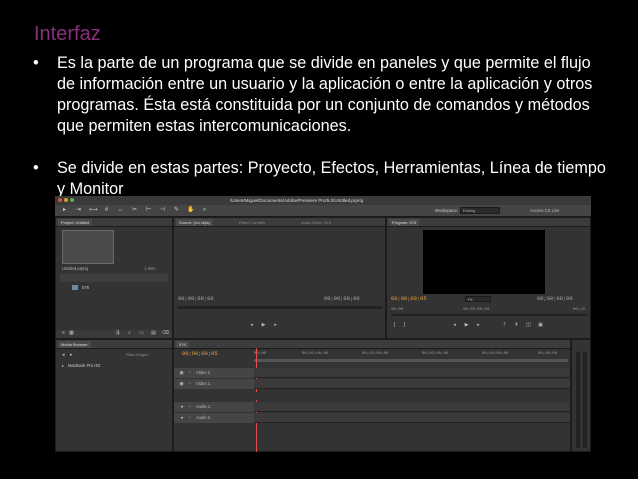  Describe the element at coordinates (182, 344) in the screenshot. I see `tab-sequence: 576` at that location.